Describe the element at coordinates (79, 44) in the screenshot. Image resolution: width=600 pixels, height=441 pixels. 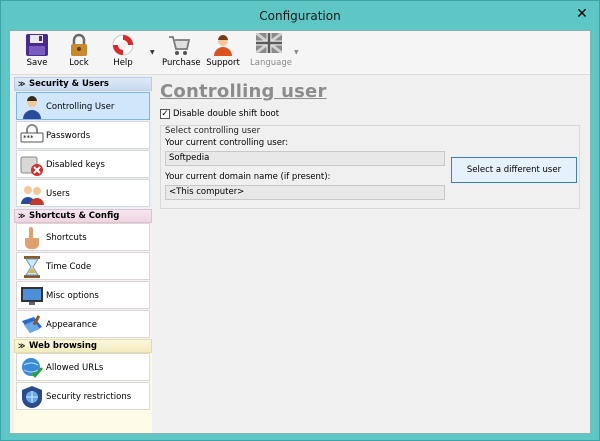
I see `padlock-icon` at that location.